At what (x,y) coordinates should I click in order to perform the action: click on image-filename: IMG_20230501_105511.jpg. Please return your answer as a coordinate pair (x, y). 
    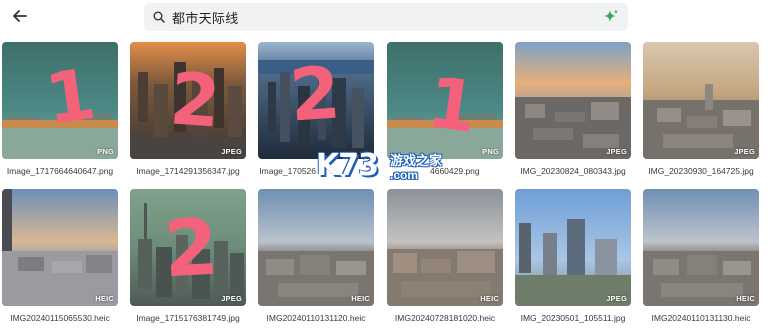
    Looking at the image, I should click on (573, 318).